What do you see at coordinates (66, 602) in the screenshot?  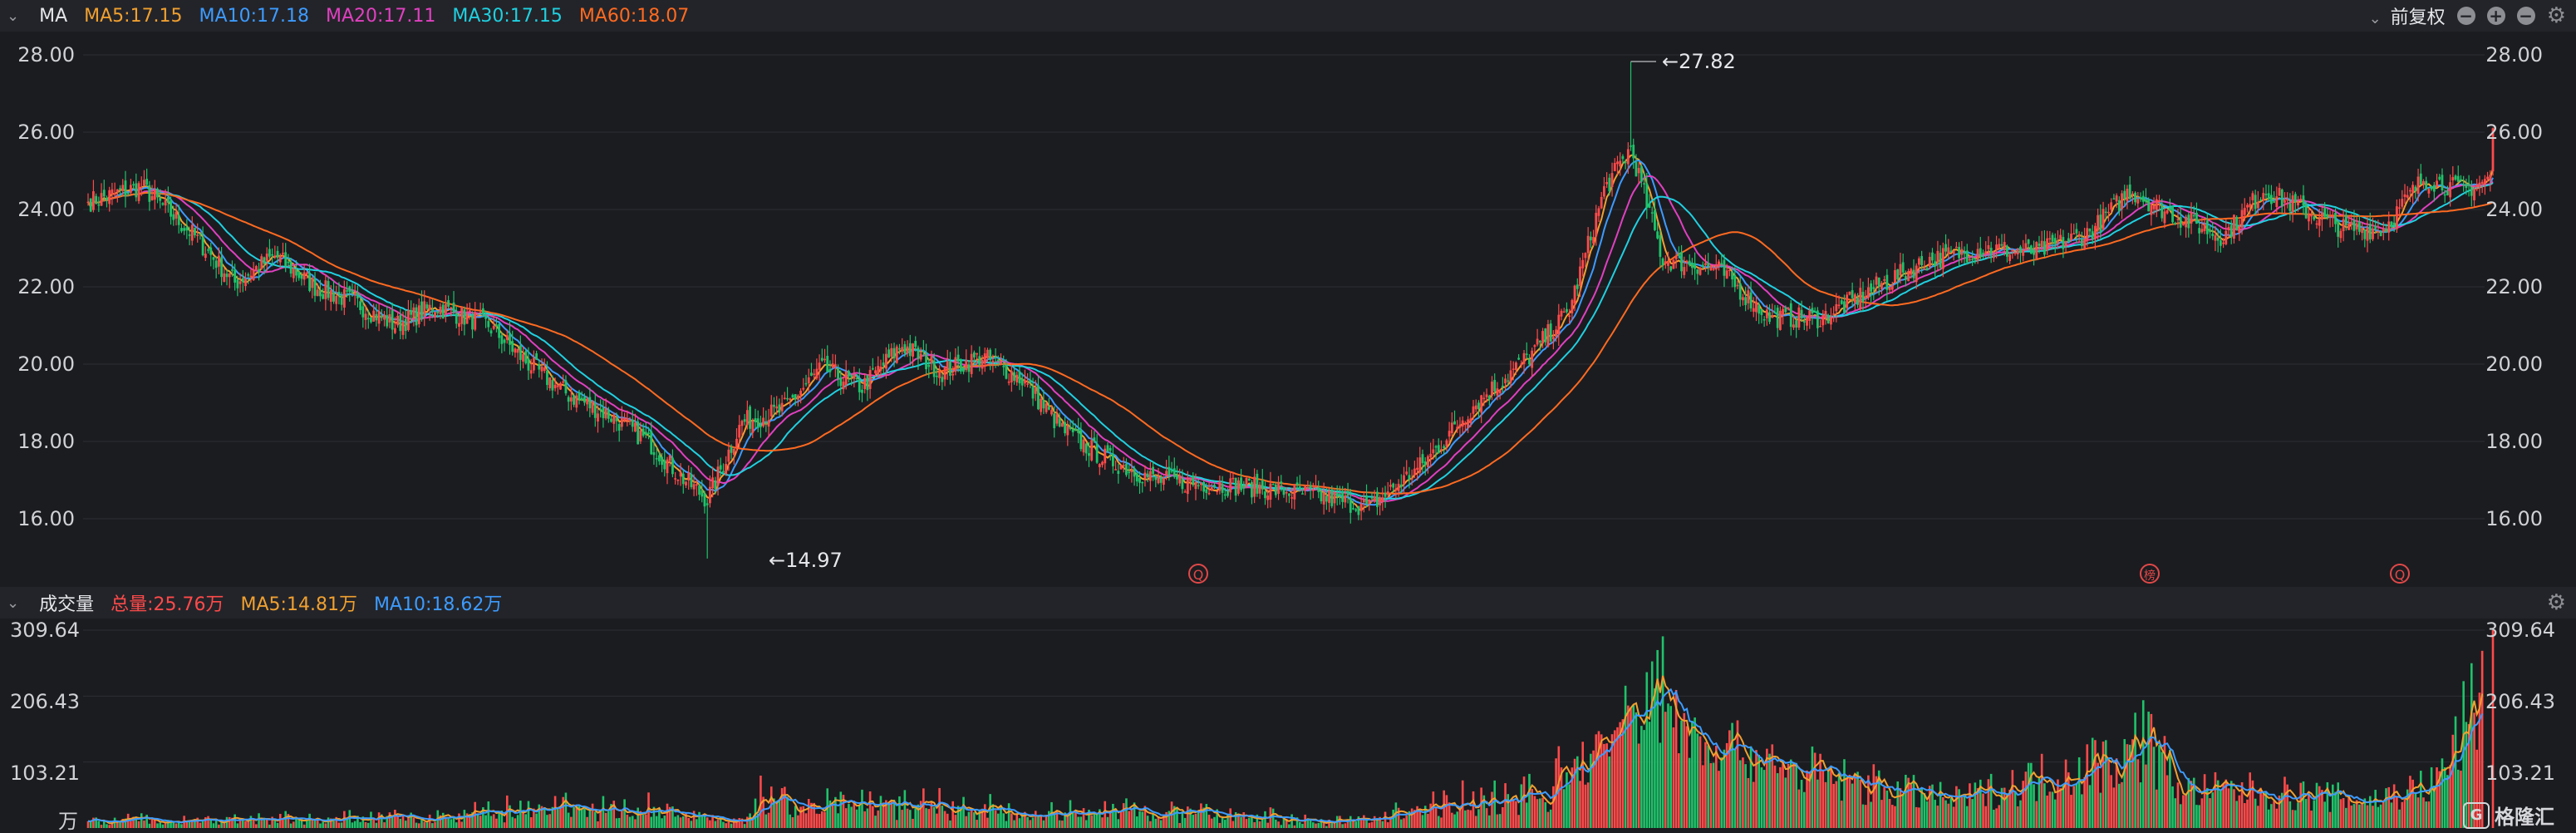 I see `volume-title: 成交量` at bounding box center [66, 602].